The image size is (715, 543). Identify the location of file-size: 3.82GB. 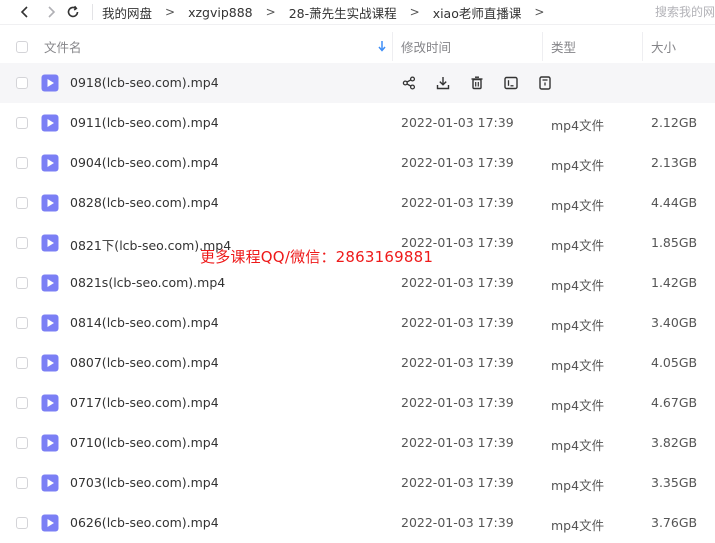
(674, 442).